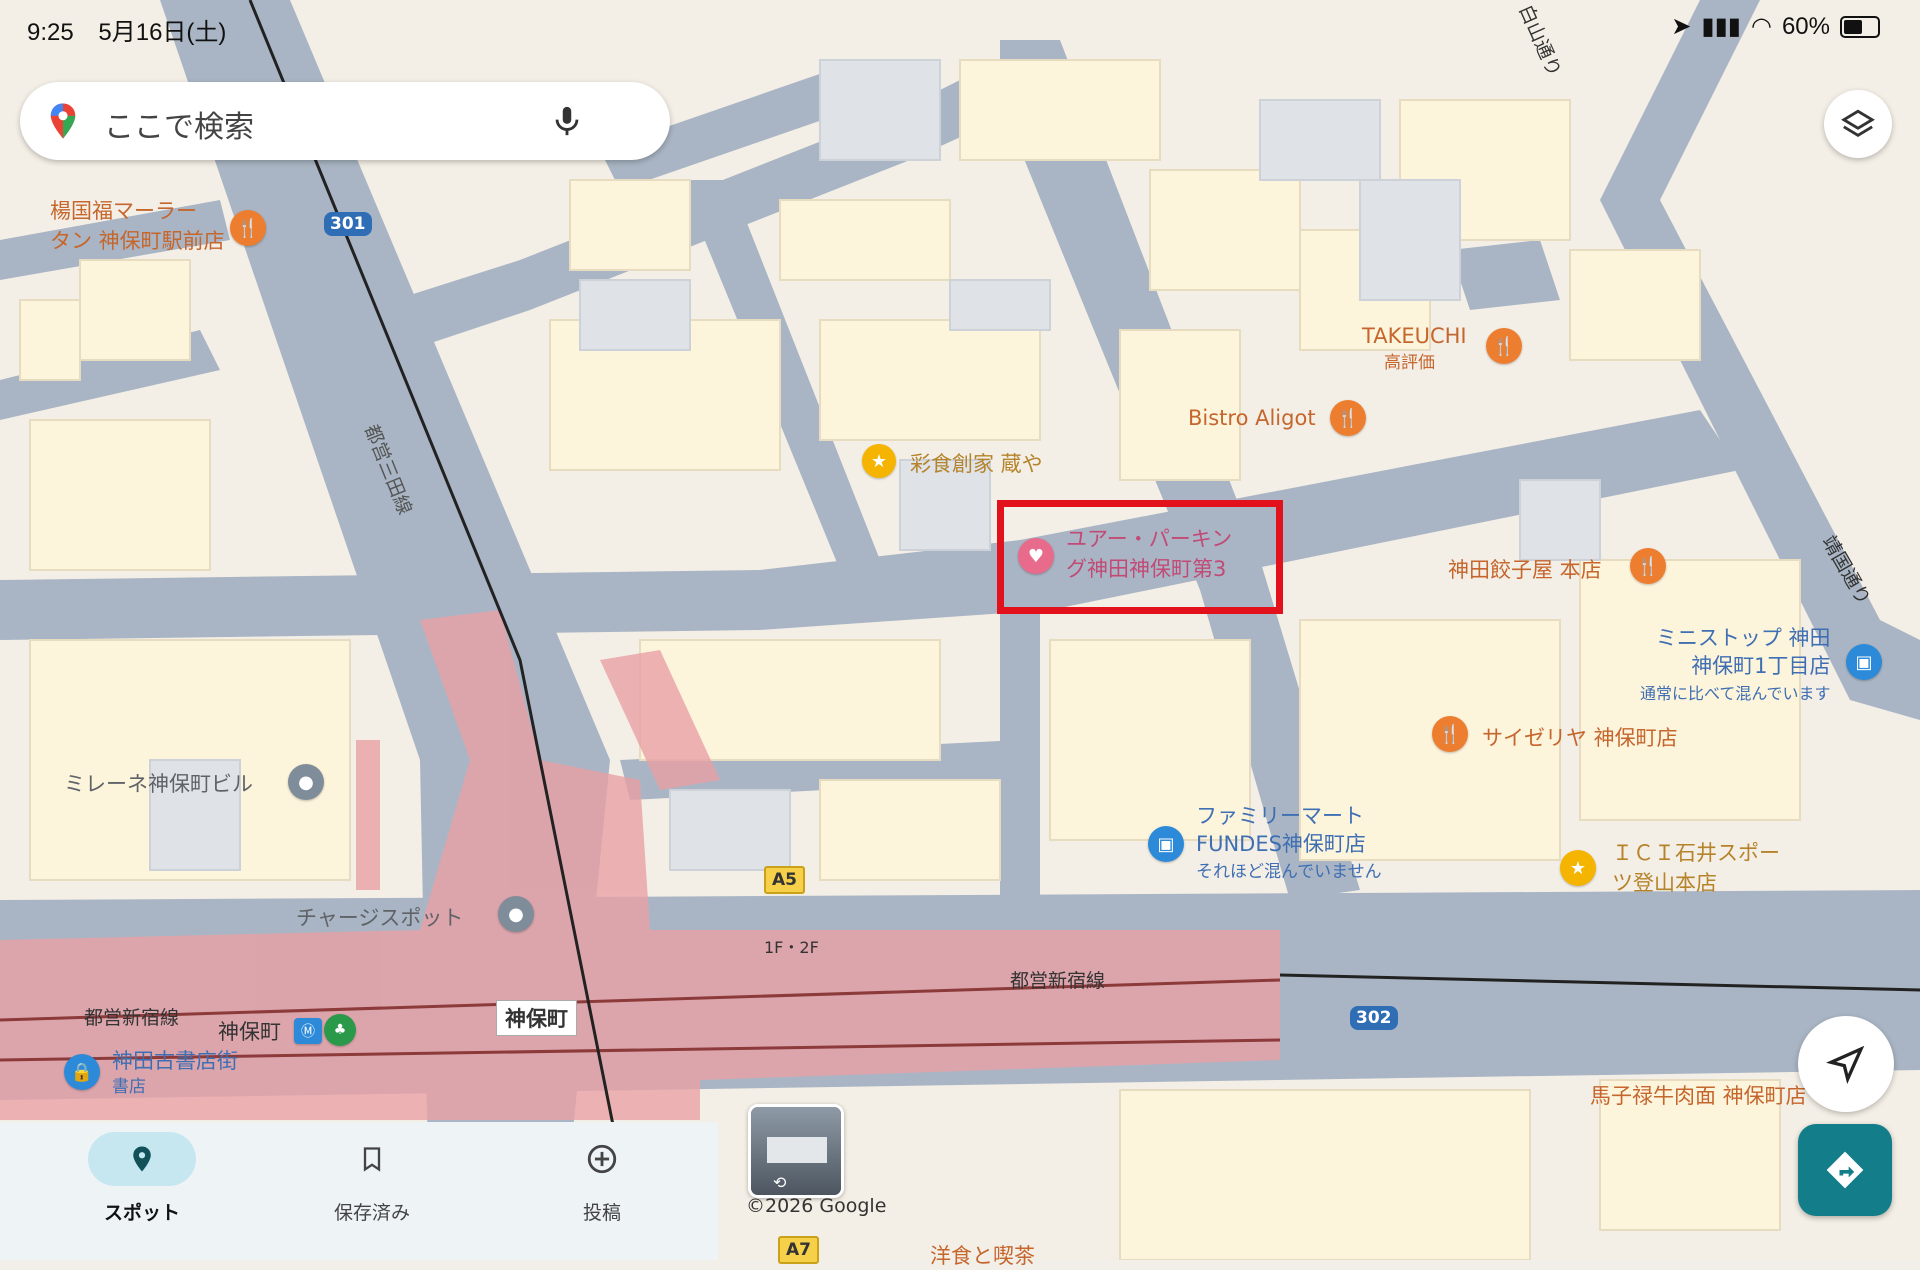 This screenshot has width=1920, height=1270. I want to click on status-bar: 9:25 5月16日(土) ➤ ▮▮▮ ◠ 60%, so click(960, 26).